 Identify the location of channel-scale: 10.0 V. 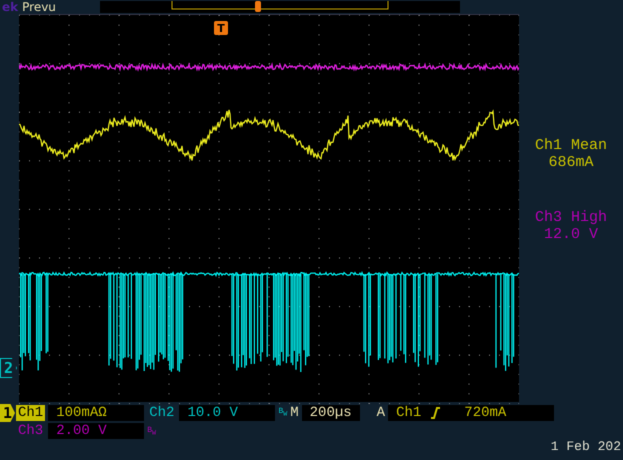
(227, 412).